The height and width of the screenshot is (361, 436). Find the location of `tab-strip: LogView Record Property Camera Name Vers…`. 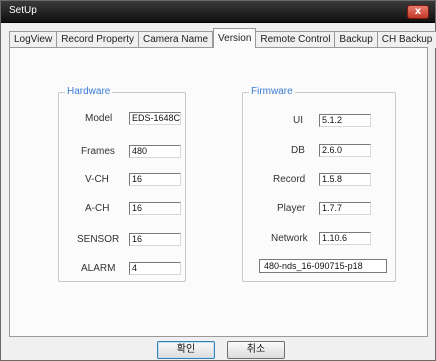

tab-strip: LogView Record Property Camera Name Vers… is located at coordinates (222, 38).